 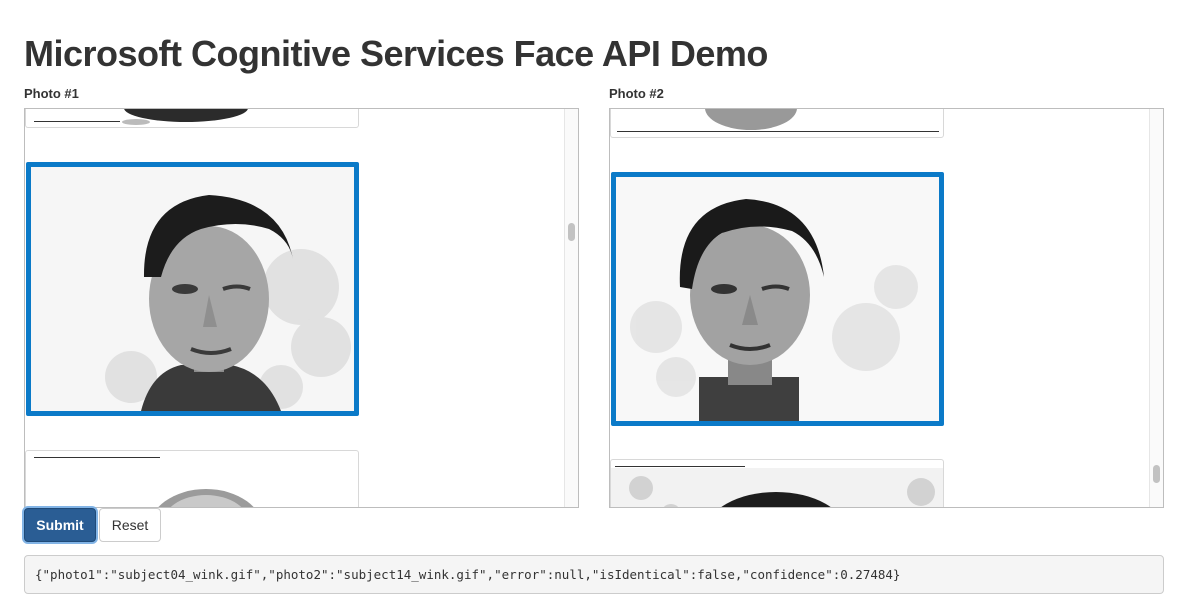 What do you see at coordinates (60, 525) in the screenshot?
I see `submit-button: Submit` at bounding box center [60, 525].